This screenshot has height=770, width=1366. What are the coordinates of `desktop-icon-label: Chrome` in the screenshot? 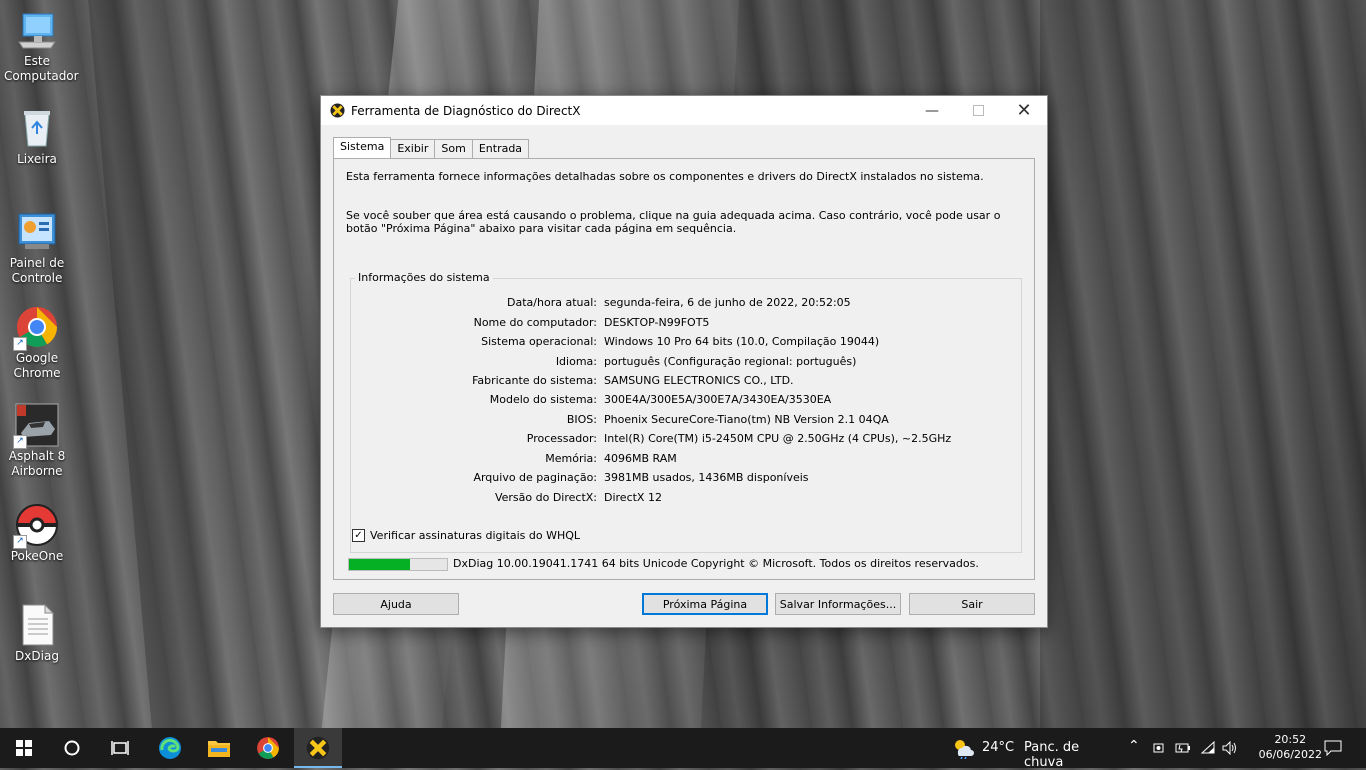 It's located at (37, 373).